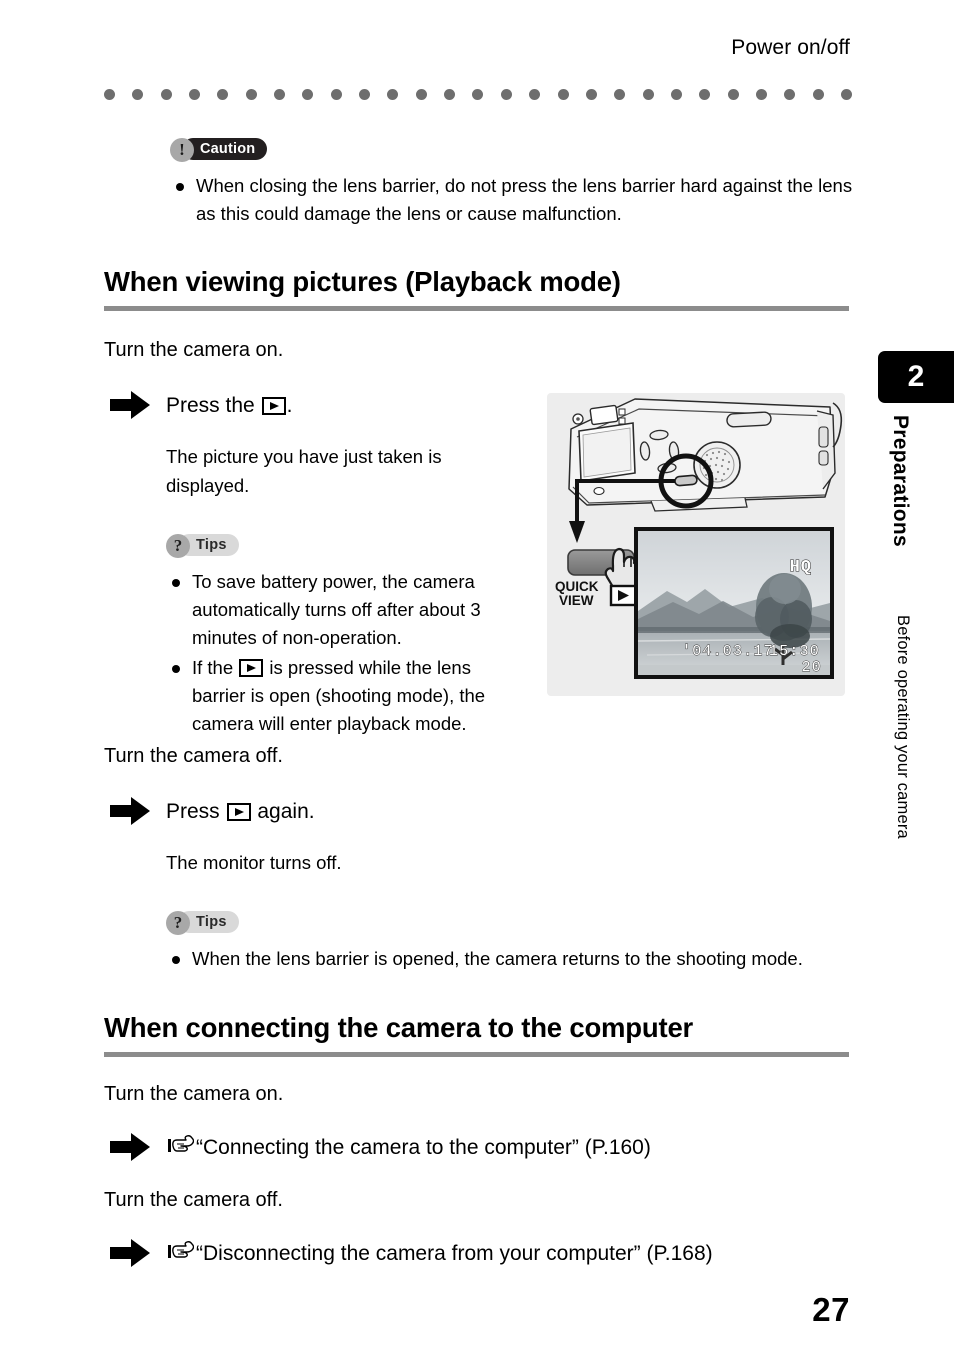  What do you see at coordinates (350, 813) in the screenshot?
I see `step-press-playback-again: Press again.` at bounding box center [350, 813].